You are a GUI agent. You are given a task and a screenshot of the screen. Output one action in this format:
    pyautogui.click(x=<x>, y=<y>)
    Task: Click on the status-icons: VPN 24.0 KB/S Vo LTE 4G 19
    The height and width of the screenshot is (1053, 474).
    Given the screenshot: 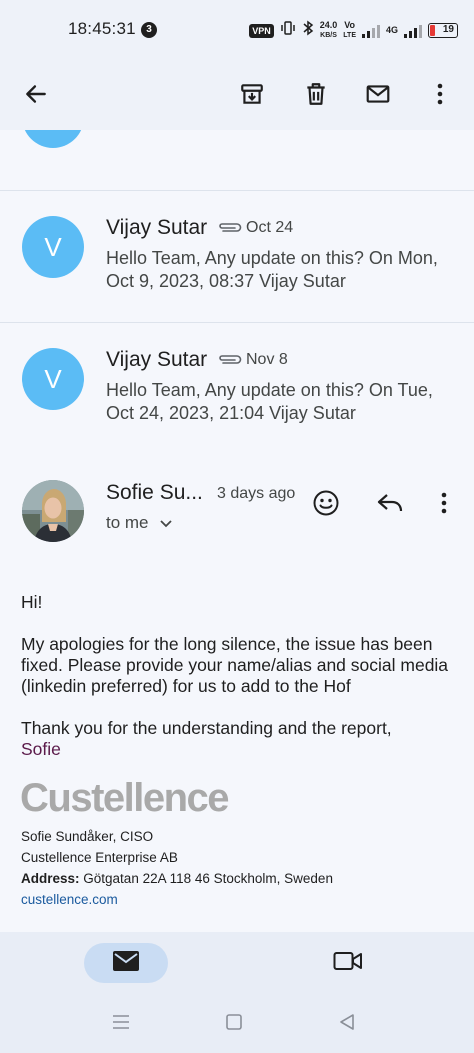 What is the action you would take?
    pyautogui.click(x=353, y=30)
    